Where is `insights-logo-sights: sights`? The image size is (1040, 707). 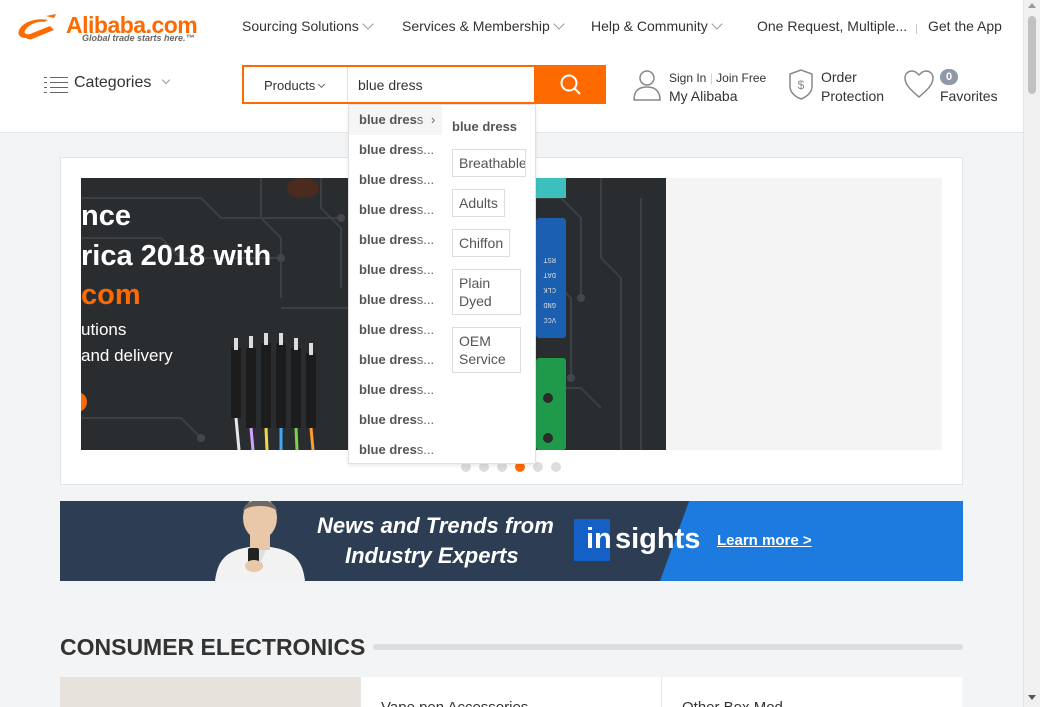 insights-logo-sights: sights is located at coordinates (658, 539).